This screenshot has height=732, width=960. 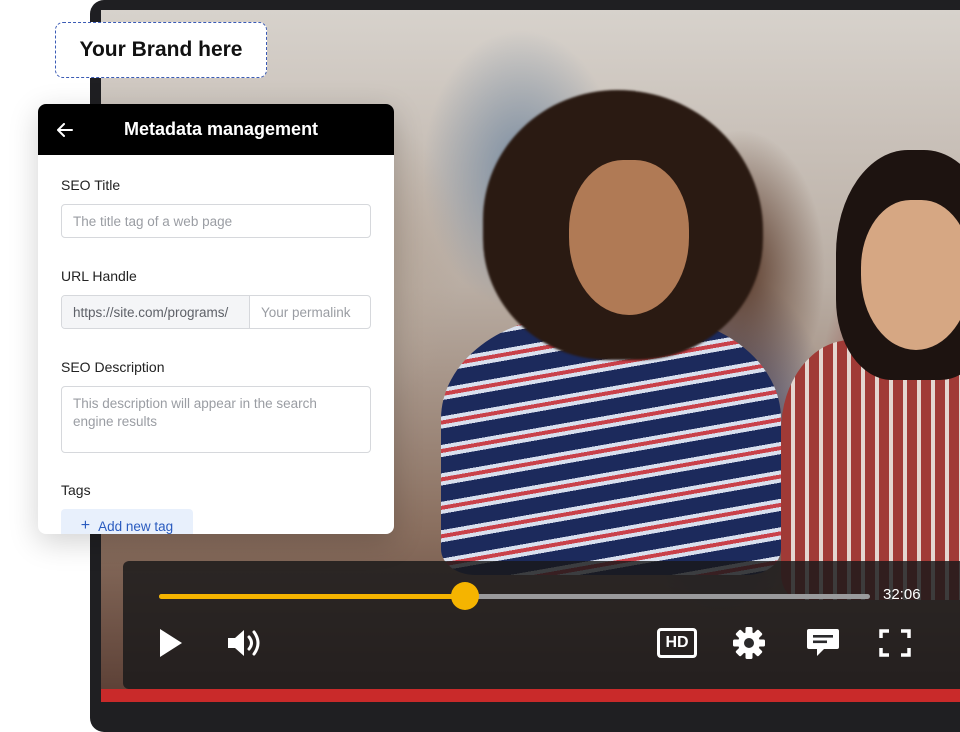 I want to click on play-button, so click(x=171, y=643).